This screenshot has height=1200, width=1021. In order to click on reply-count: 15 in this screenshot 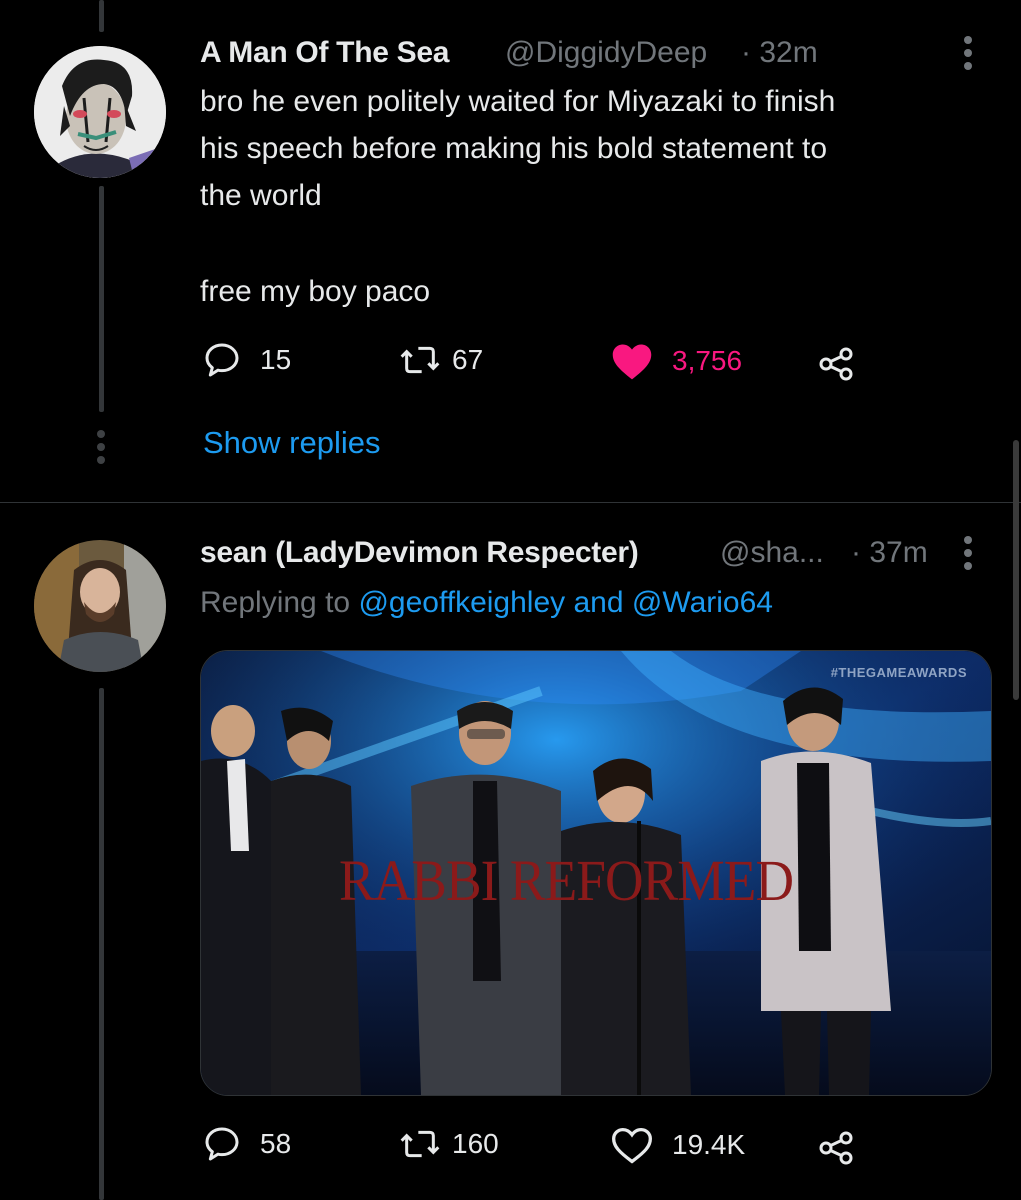, I will do `click(276, 359)`.